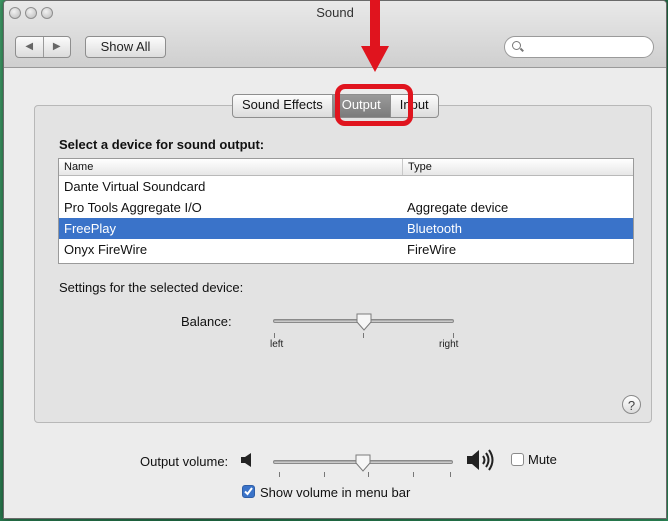 The width and height of the screenshot is (668, 521). Describe the element at coordinates (206, 321) in the screenshot. I see `balance-label: Balance:` at that location.